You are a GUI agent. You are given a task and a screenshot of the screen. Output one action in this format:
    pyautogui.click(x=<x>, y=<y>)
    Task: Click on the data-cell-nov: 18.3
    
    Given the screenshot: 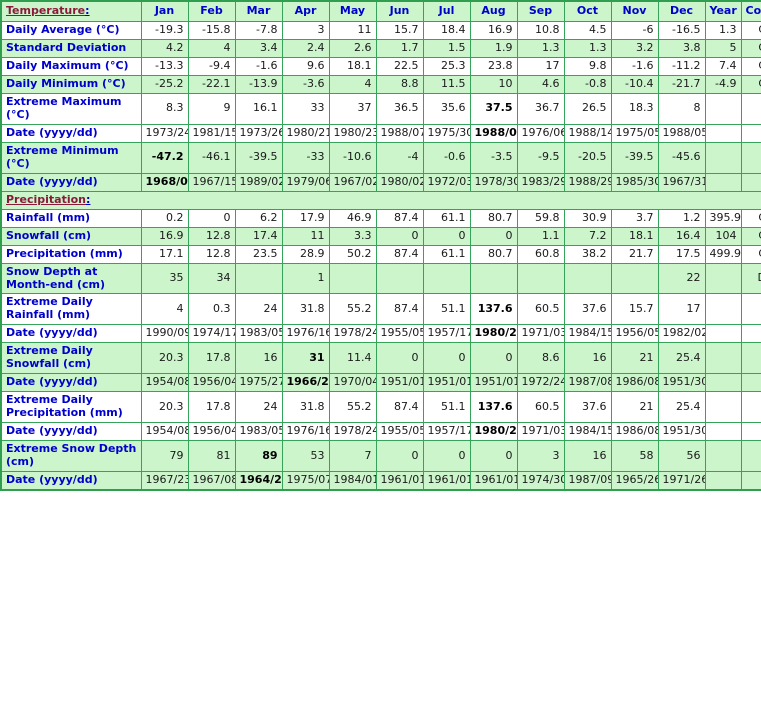 What is the action you would take?
    pyautogui.click(x=634, y=108)
    